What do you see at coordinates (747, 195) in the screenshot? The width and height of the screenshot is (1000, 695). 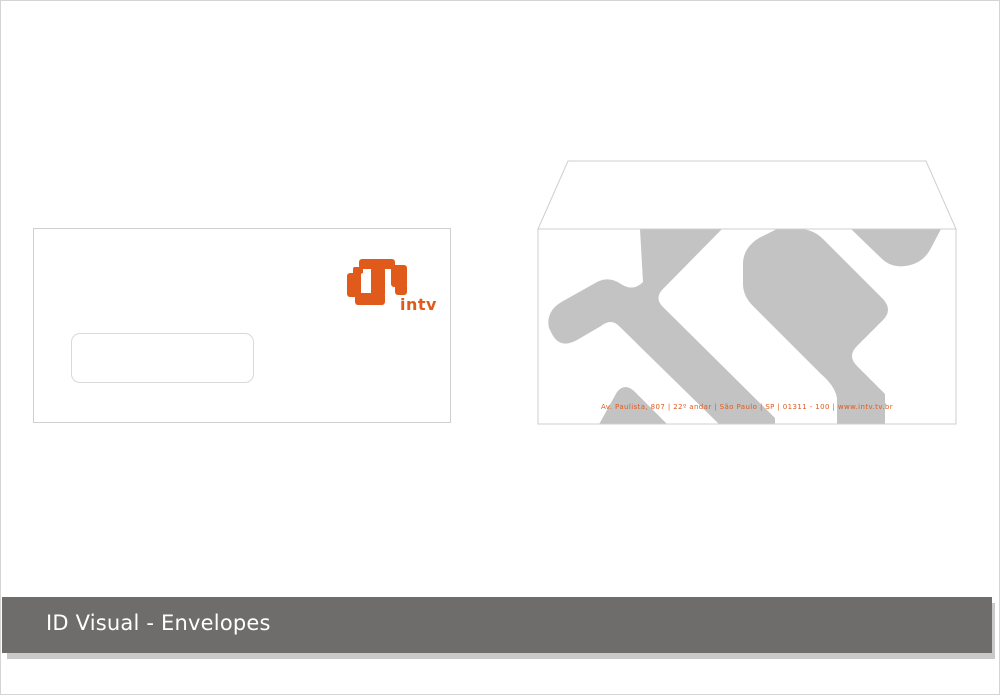 I see `envelope-flap` at bounding box center [747, 195].